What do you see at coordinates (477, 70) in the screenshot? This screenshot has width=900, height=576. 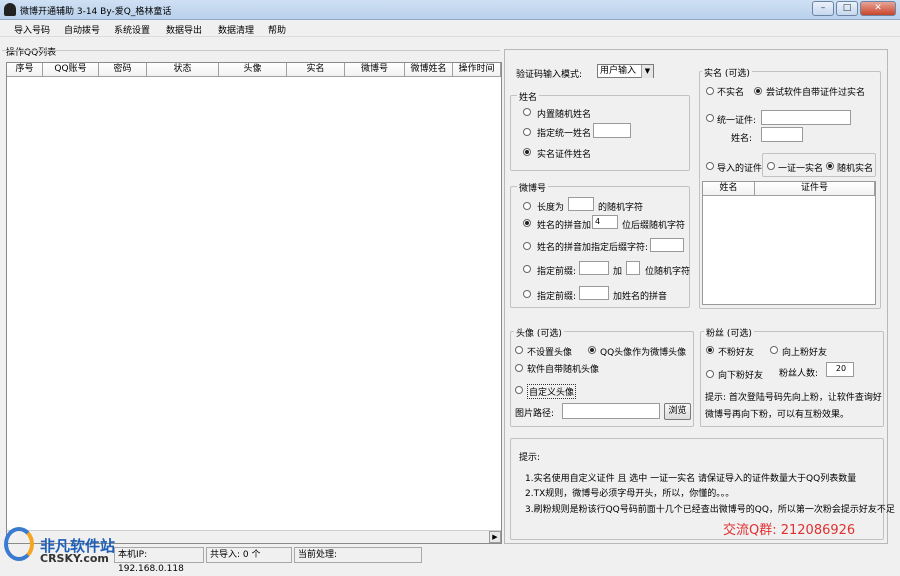 I see `col-header-time: 操作时间` at bounding box center [477, 70].